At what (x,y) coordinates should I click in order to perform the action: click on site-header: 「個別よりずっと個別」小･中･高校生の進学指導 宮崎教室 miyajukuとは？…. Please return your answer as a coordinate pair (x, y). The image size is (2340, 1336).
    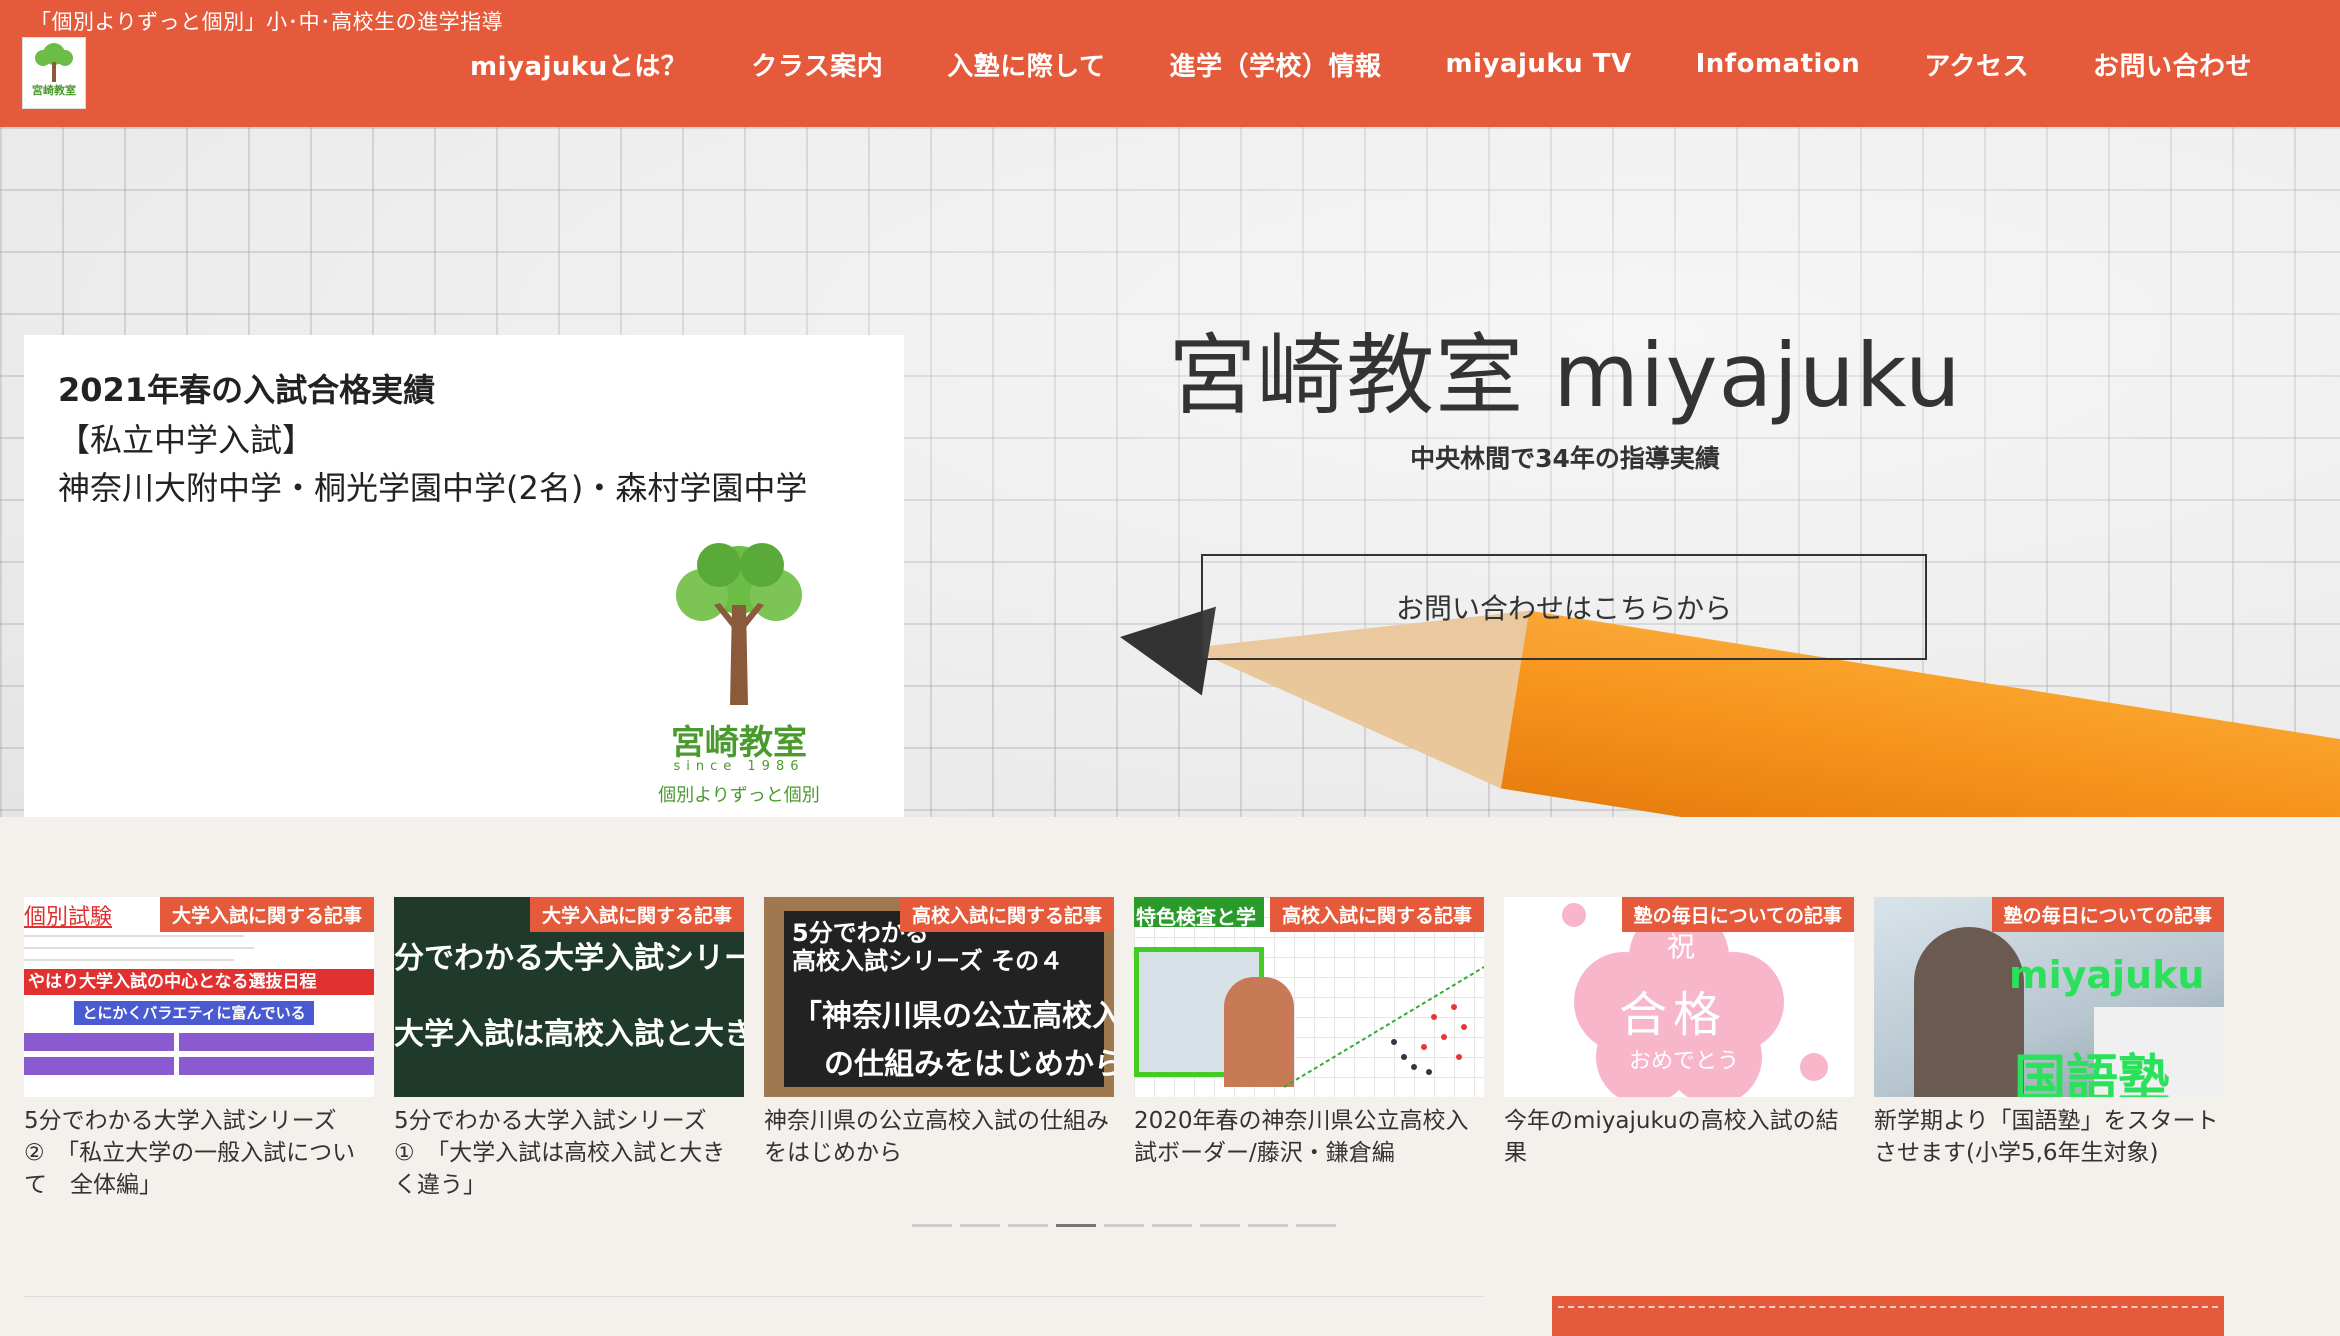
    Looking at the image, I should click on (1170, 63).